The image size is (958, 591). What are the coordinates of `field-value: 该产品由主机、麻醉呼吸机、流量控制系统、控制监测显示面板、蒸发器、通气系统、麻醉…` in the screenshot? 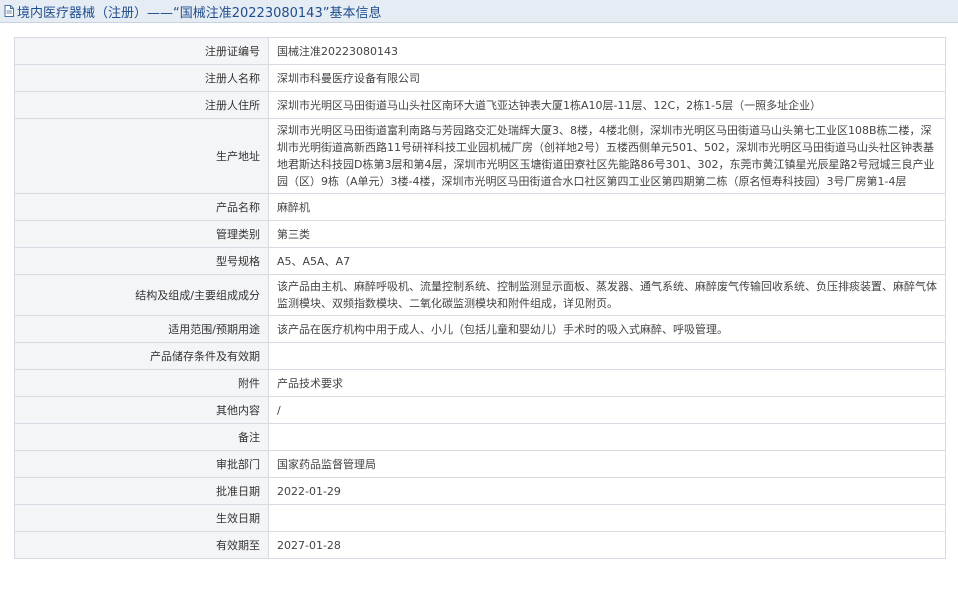 It's located at (607, 295).